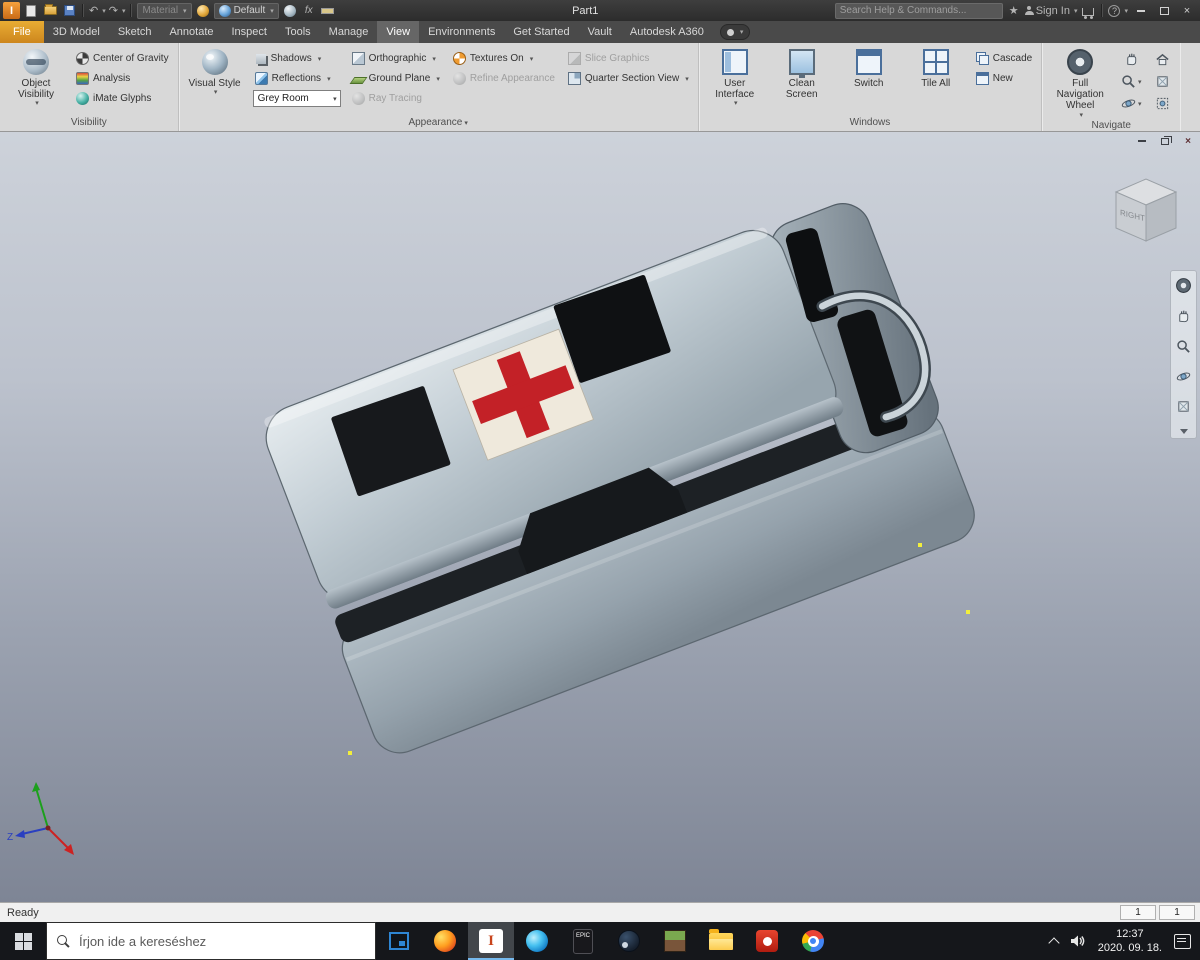  I want to click on help-search-input, so click(918, 10).